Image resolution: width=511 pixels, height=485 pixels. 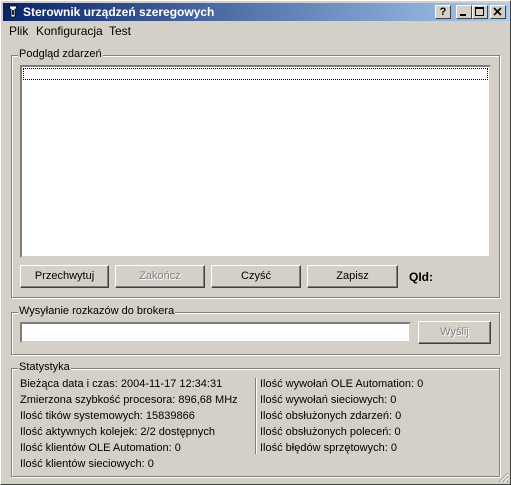 I want to click on save-button: Zapisz, so click(x=352, y=276).